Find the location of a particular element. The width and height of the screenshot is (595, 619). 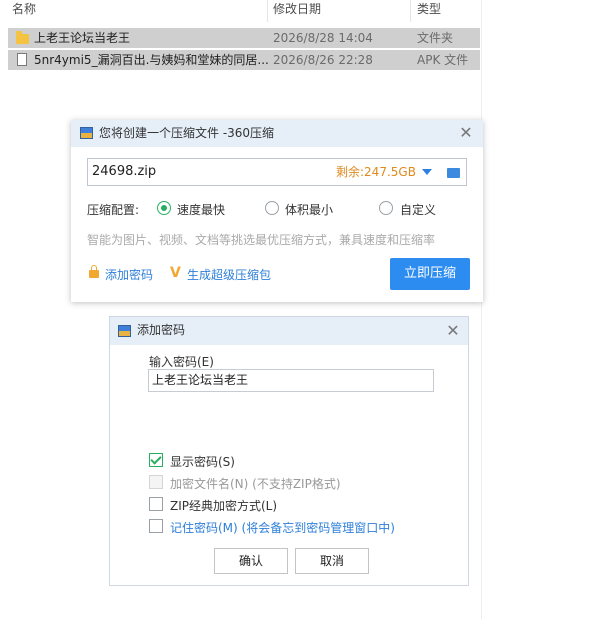

archive-filename: 24698.zip is located at coordinates (124, 172).